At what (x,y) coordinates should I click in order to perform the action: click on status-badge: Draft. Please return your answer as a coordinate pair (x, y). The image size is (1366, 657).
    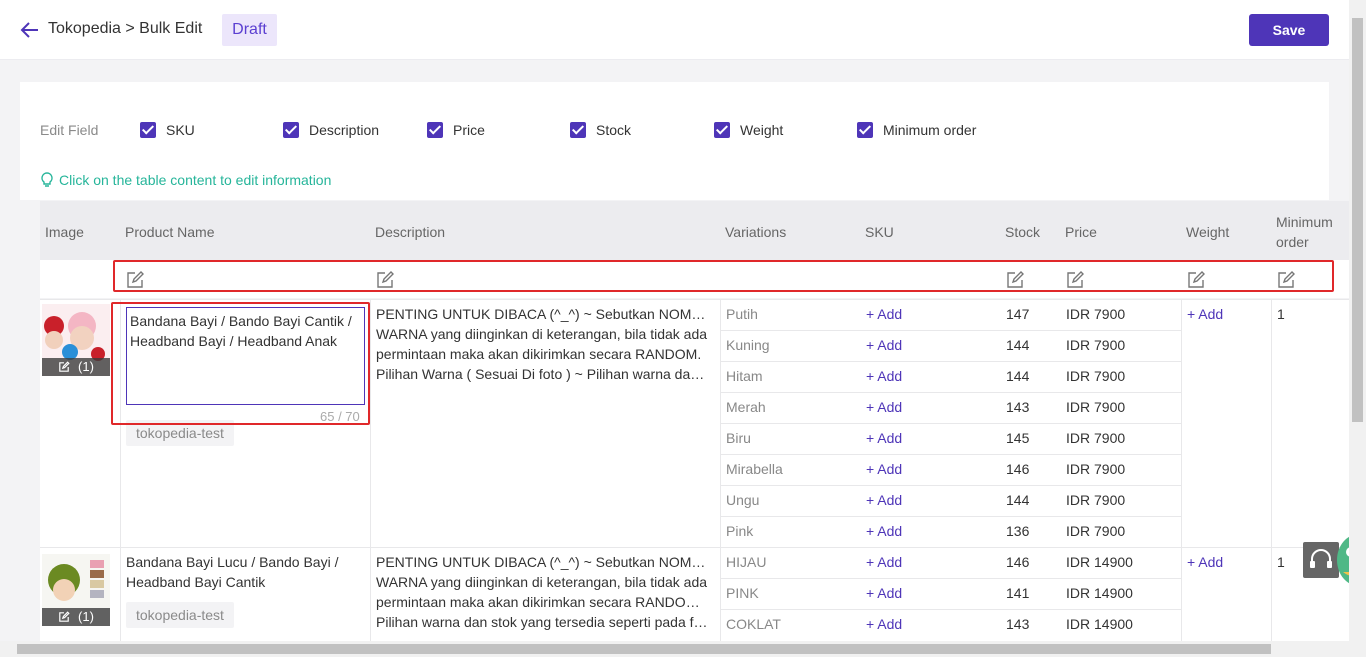
    Looking at the image, I should click on (249, 30).